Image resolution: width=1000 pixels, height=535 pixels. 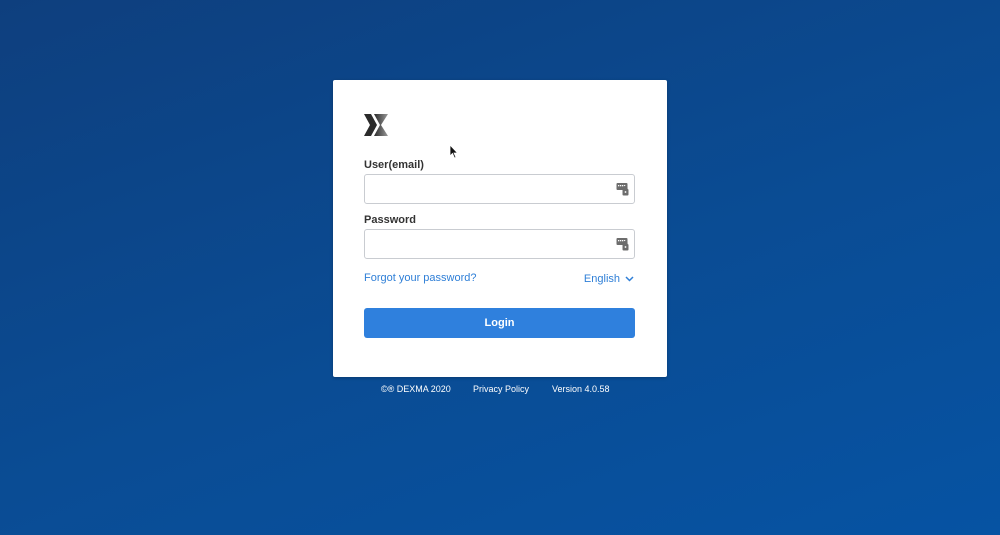 I want to click on password-input, so click(x=491, y=244).